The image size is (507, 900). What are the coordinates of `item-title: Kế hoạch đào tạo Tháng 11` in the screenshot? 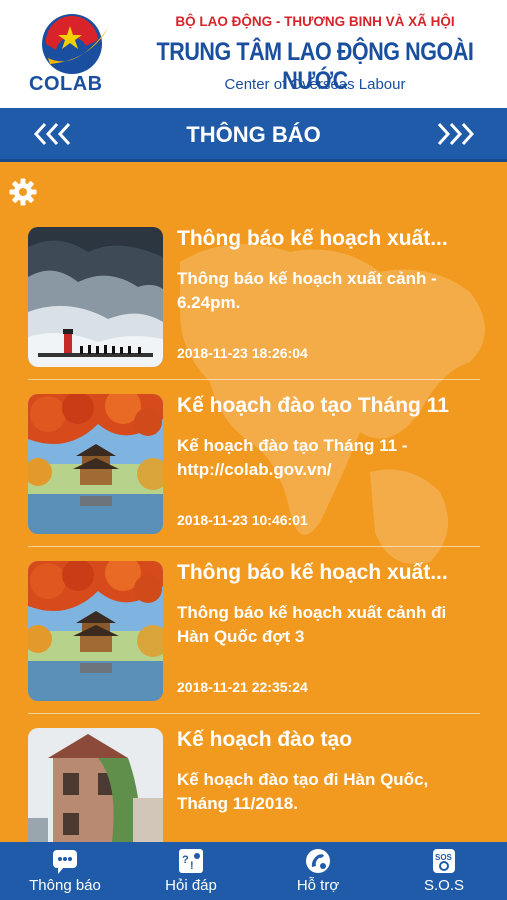 It's located at (313, 405).